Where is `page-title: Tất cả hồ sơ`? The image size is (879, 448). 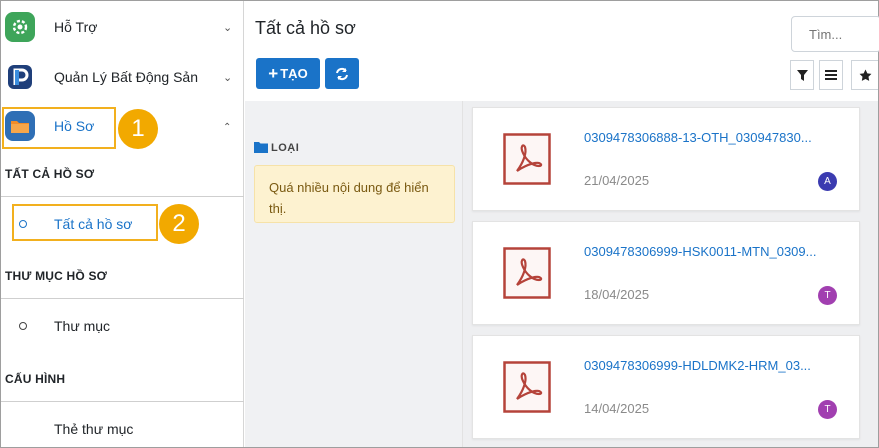
page-title: Tất cả hồ sơ is located at coordinates (305, 28).